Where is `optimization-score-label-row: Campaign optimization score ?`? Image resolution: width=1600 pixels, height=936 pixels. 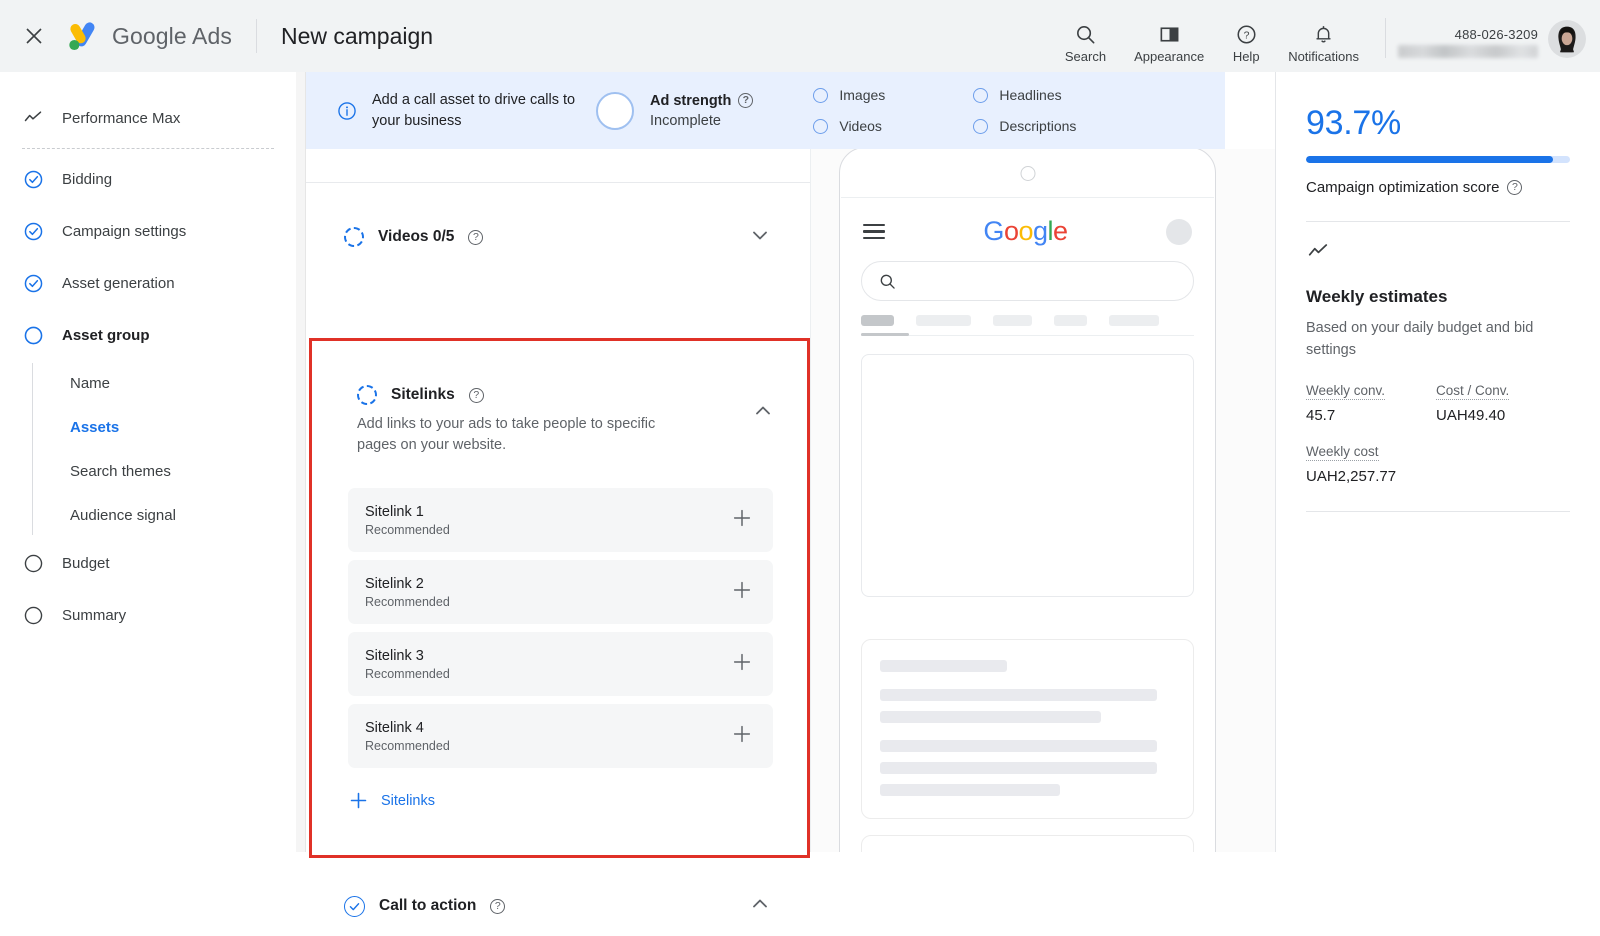
optimization-score-label-row: Campaign optimization score ? is located at coordinates (1438, 187).